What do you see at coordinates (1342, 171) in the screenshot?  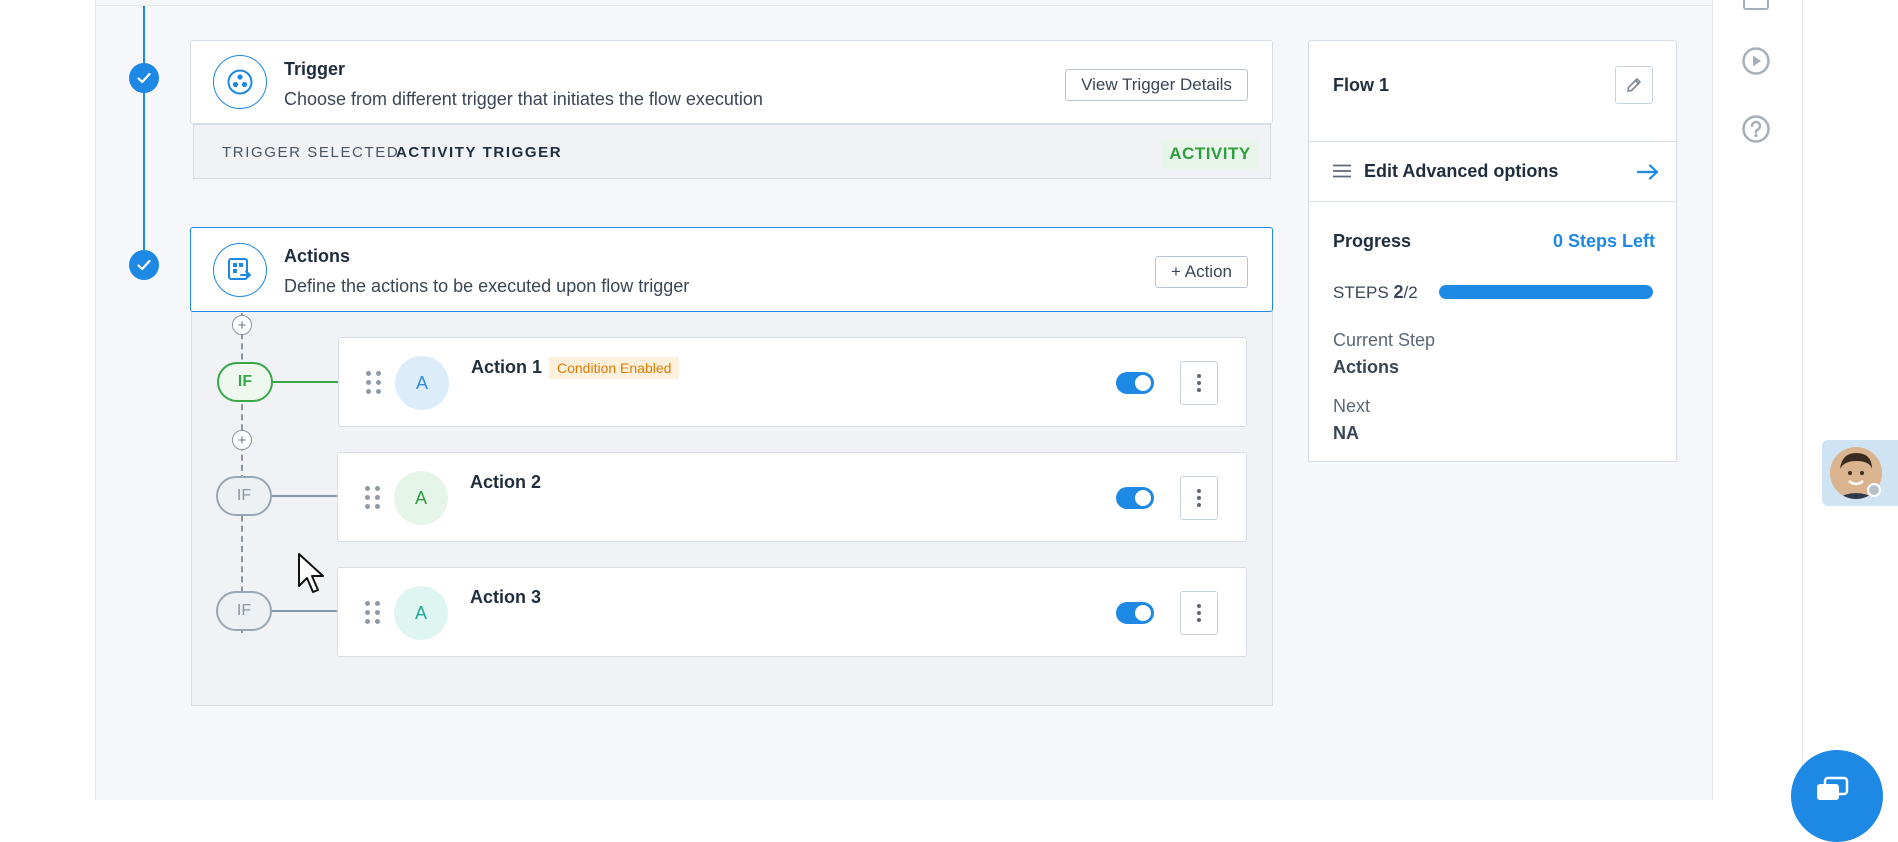 I see `menu-icon` at bounding box center [1342, 171].